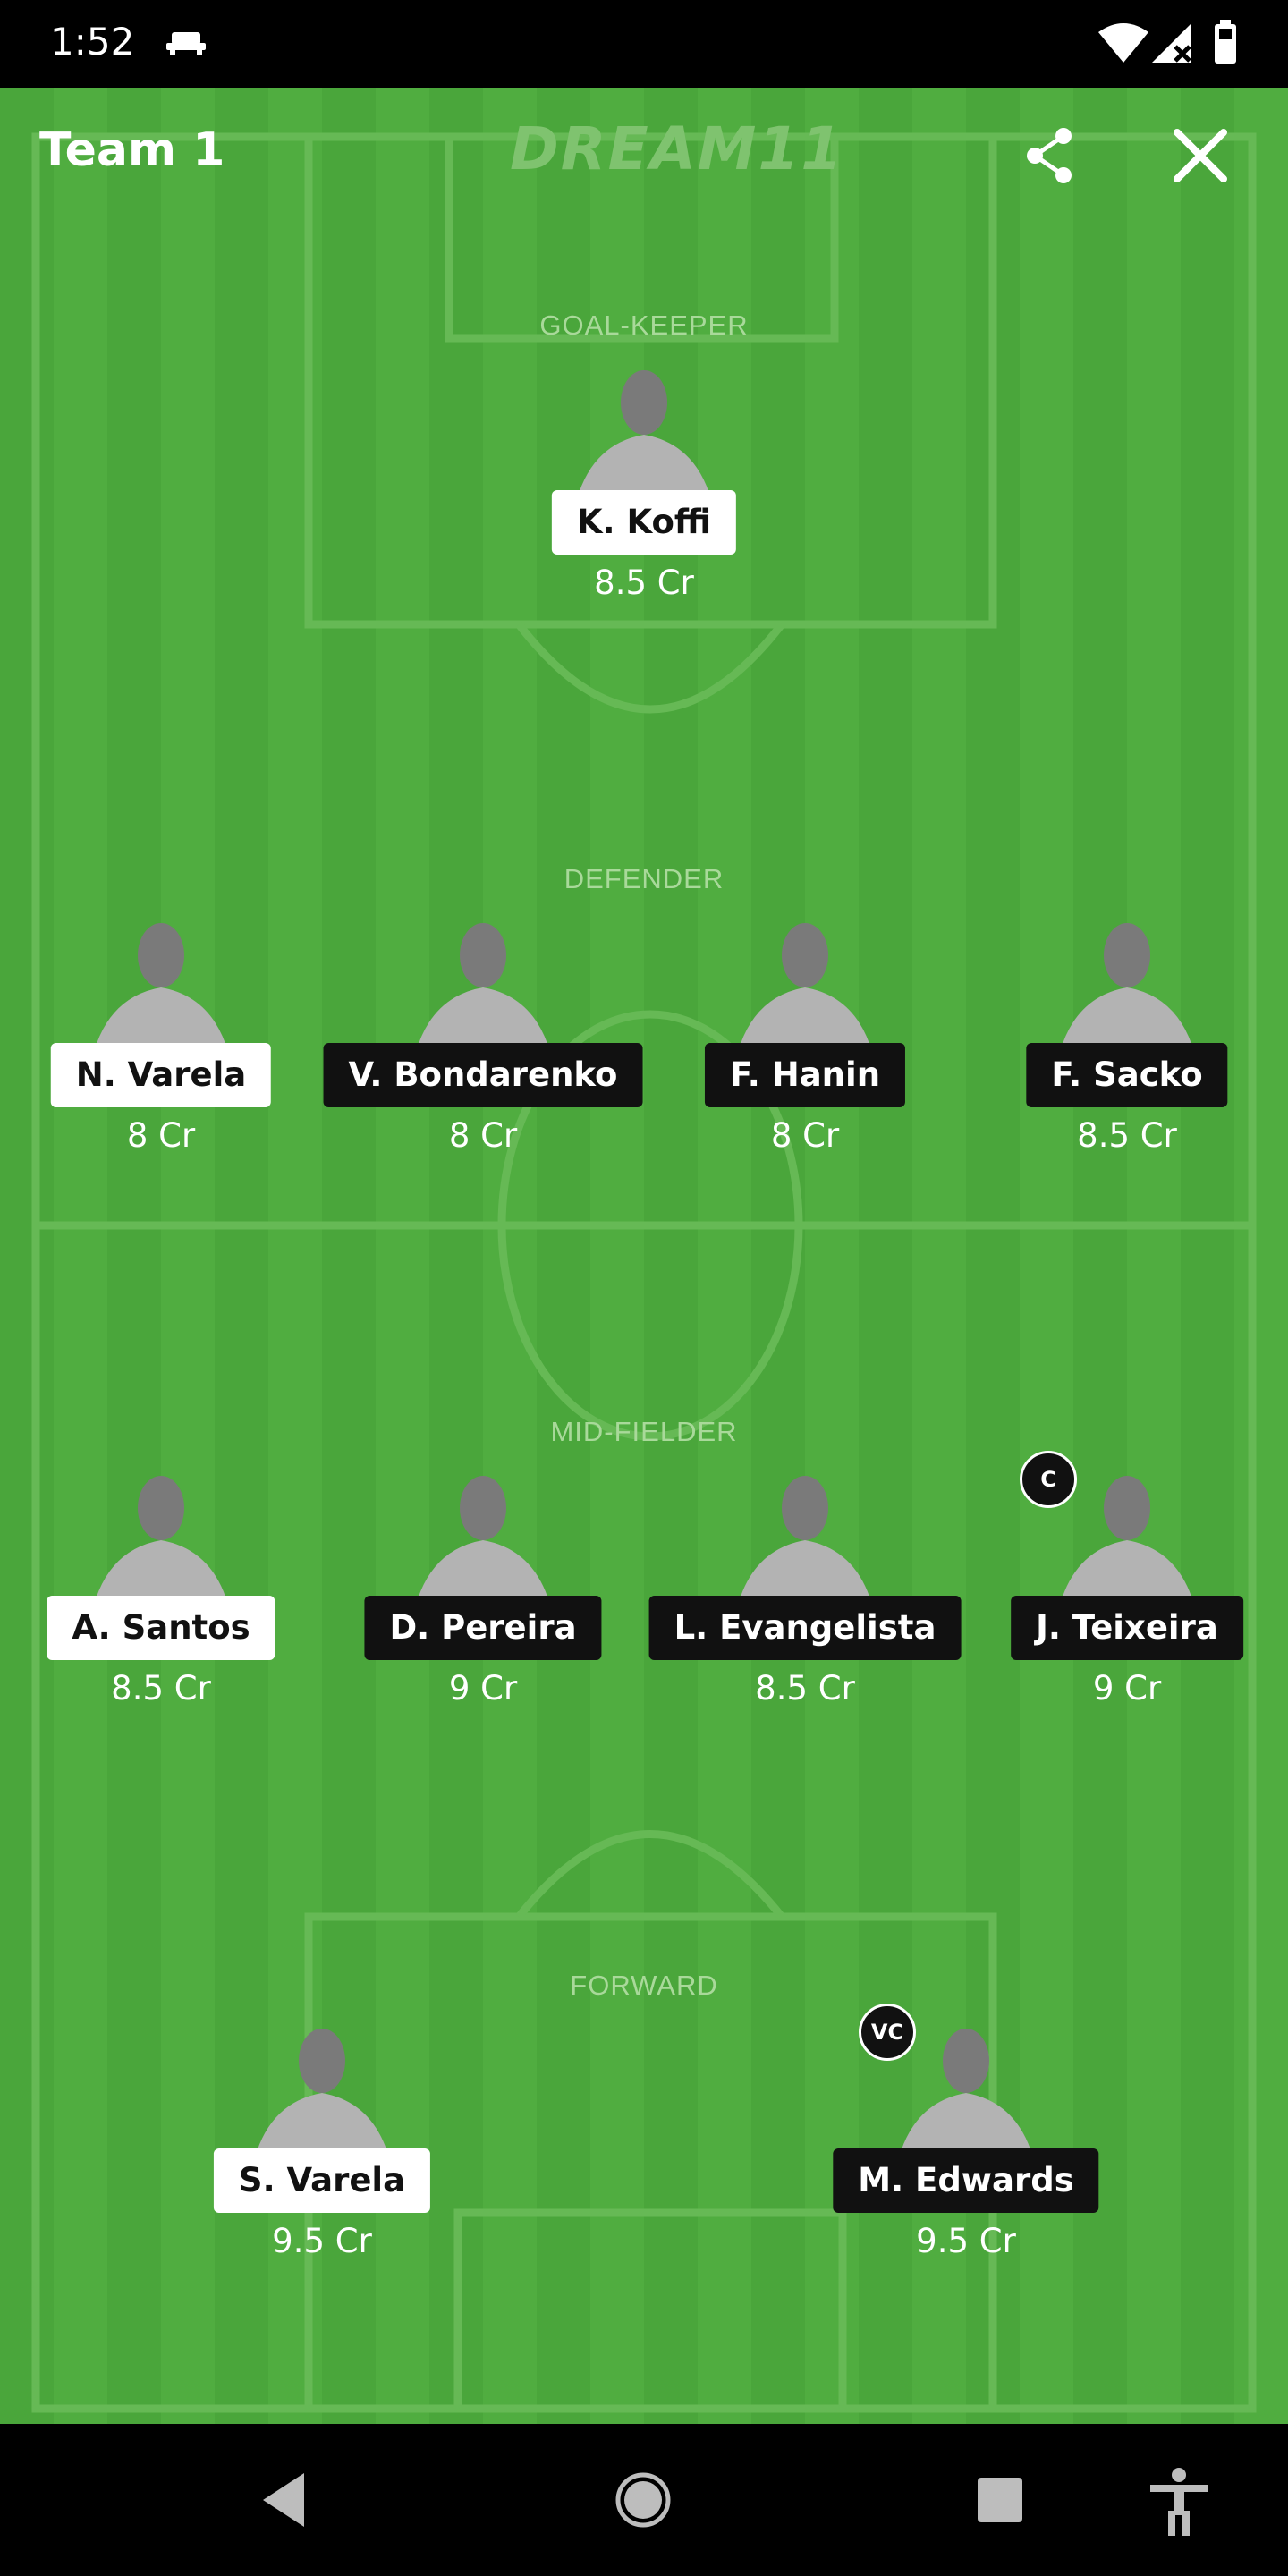 The width and height of the screenshot is (1288, 2576). Describe the element at coordinates (644, 522) in the screenshot. I see `player-name: K. Koffi` at that location.